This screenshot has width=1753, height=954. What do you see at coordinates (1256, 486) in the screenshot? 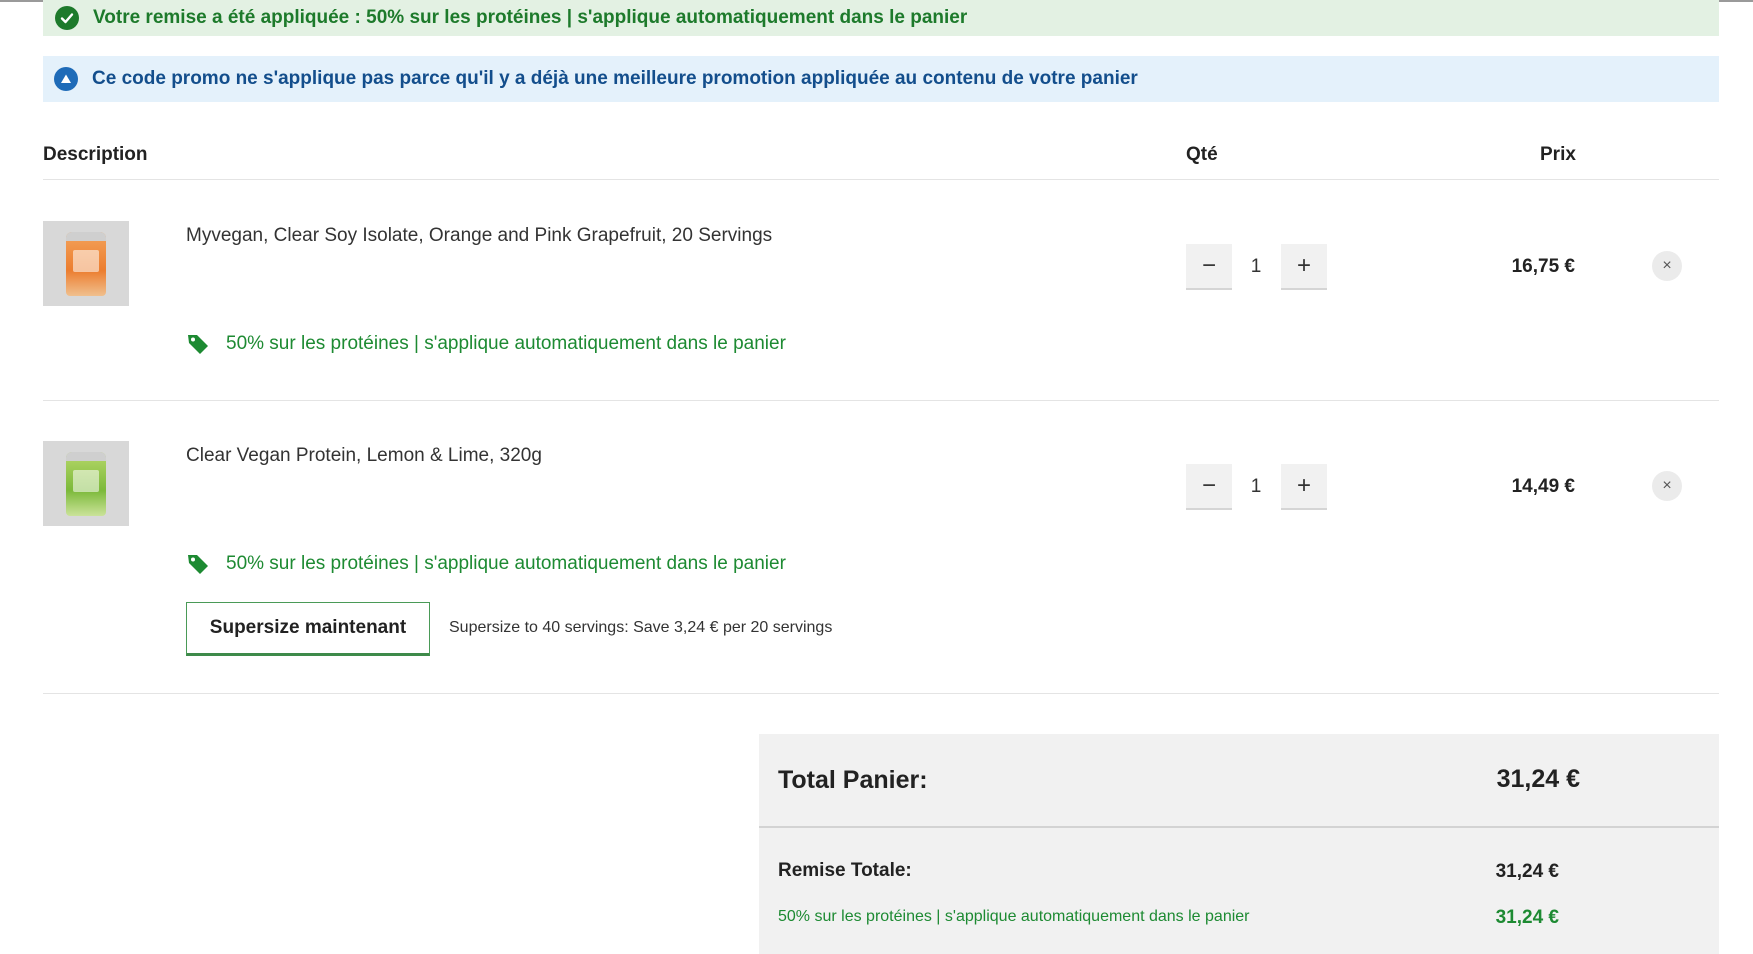
I see `qty-value-2: 1` at bounding box center [1256, 486].